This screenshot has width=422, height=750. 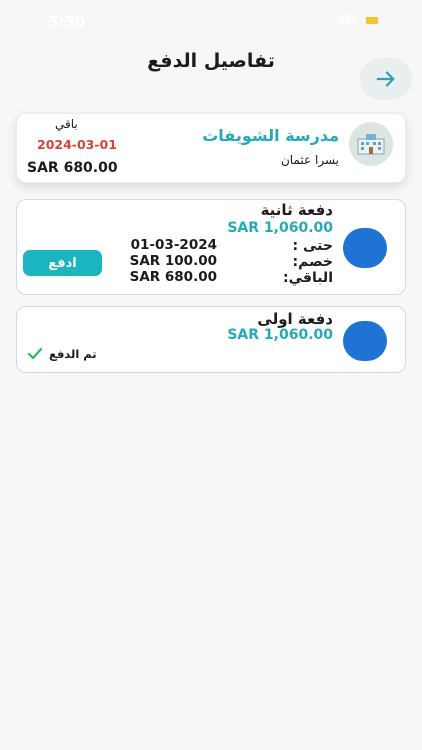 What do you see at coordinates (67, 22) in the screenshot?
I see `status-time: 5:50` at bounding box center [67, 22].